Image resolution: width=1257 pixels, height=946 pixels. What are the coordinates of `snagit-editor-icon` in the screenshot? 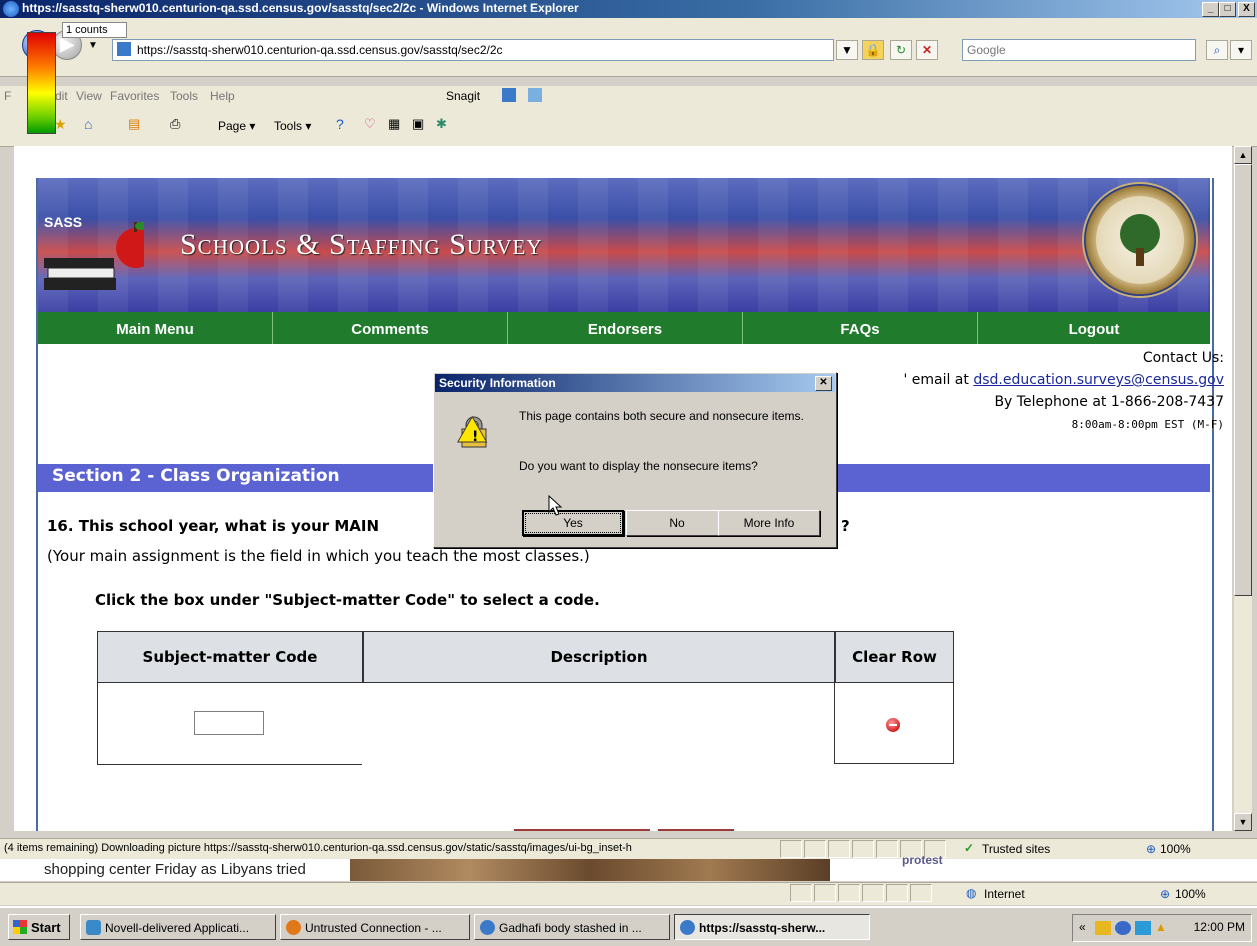 It's located at (535, 95).